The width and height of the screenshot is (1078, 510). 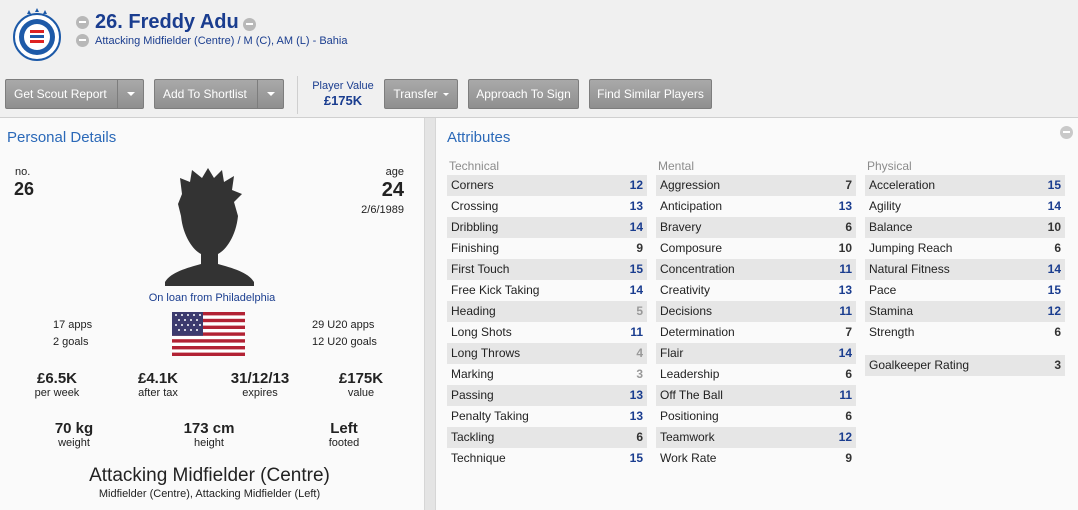 What do you see at coordinates (297, 95) in the screenshot?
I see `toolbar-divider` at bounding box center [297, 95].